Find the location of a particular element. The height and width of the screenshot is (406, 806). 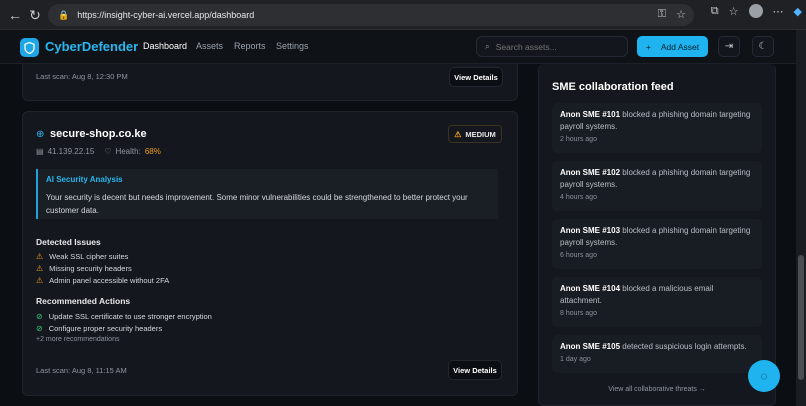

search-input is located at coordinates (555, 46).